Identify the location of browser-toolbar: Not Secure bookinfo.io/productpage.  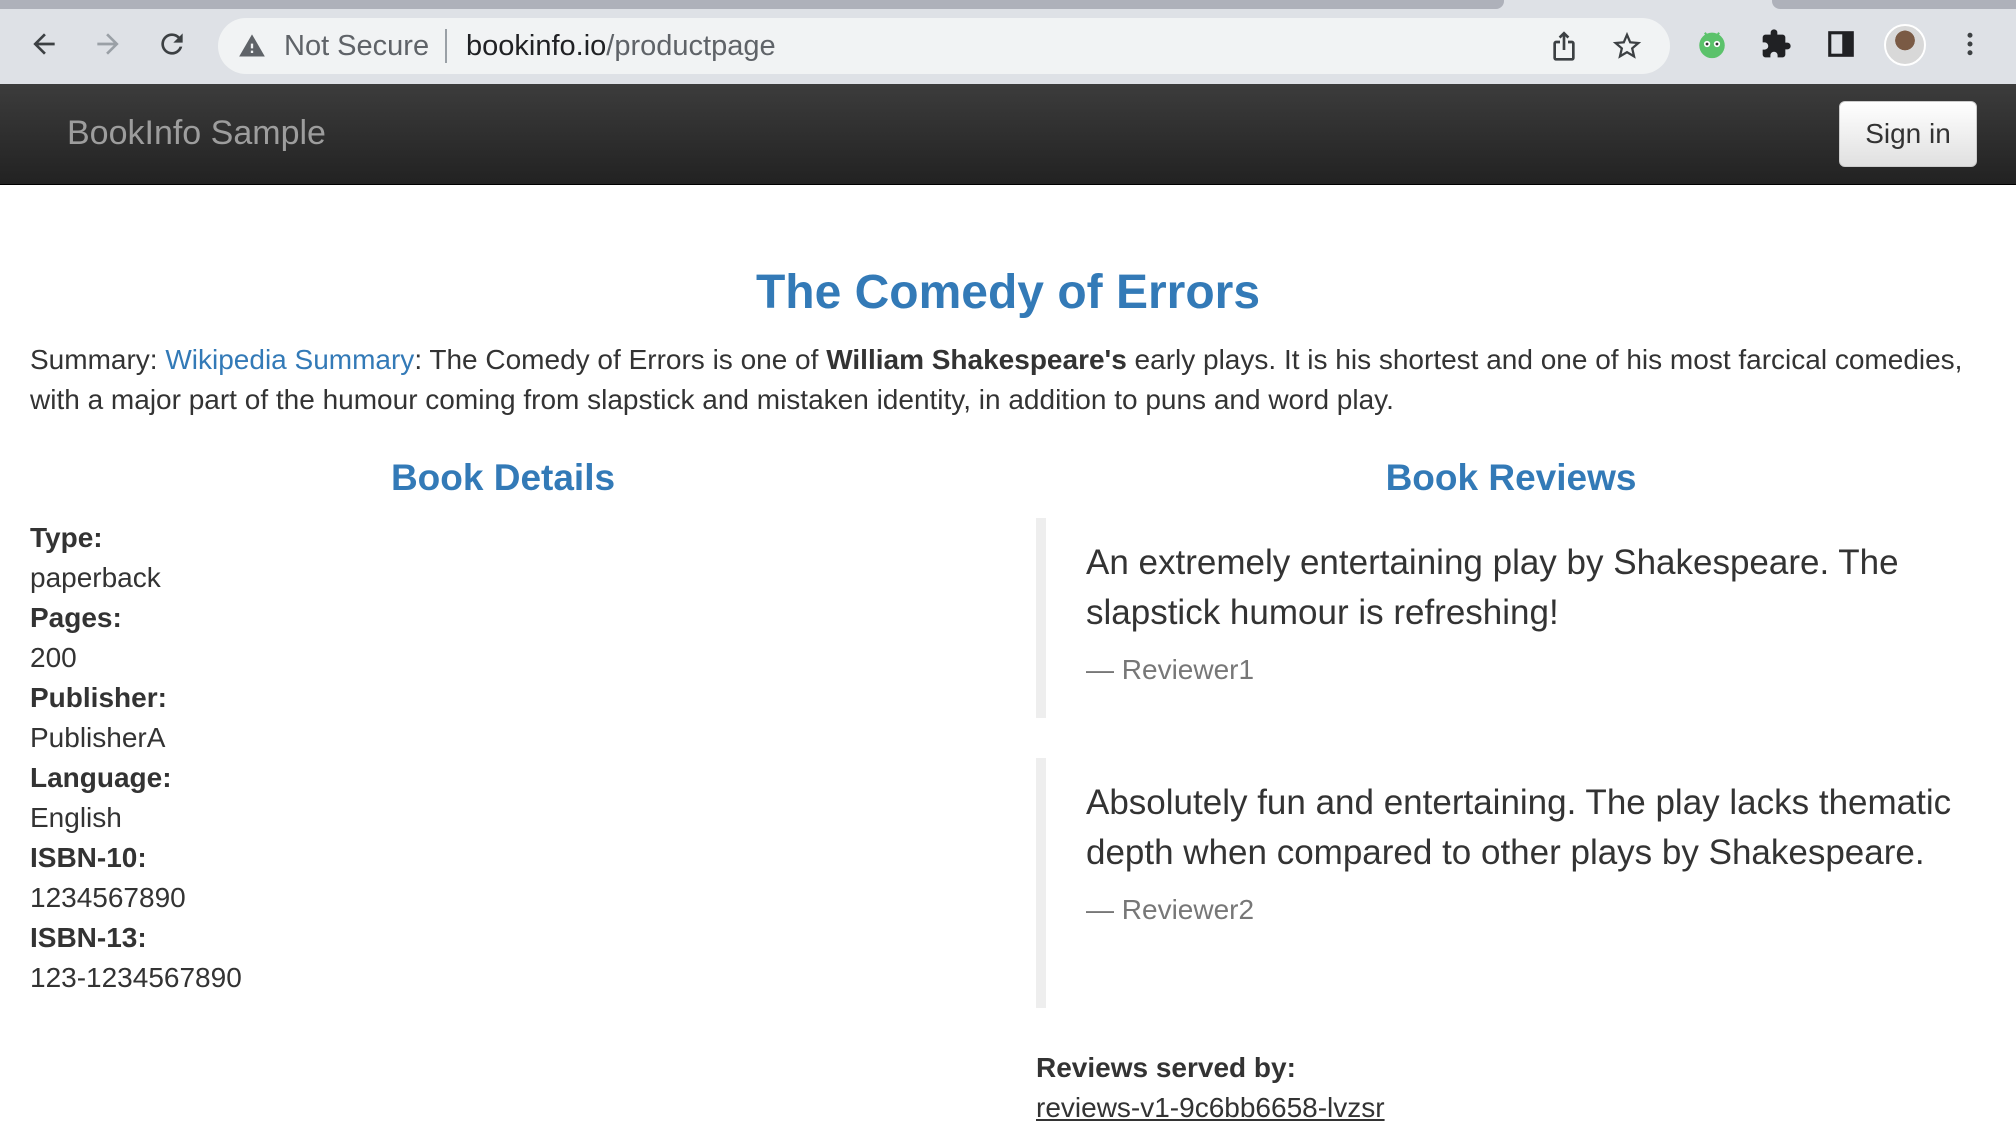
(1008, 42).